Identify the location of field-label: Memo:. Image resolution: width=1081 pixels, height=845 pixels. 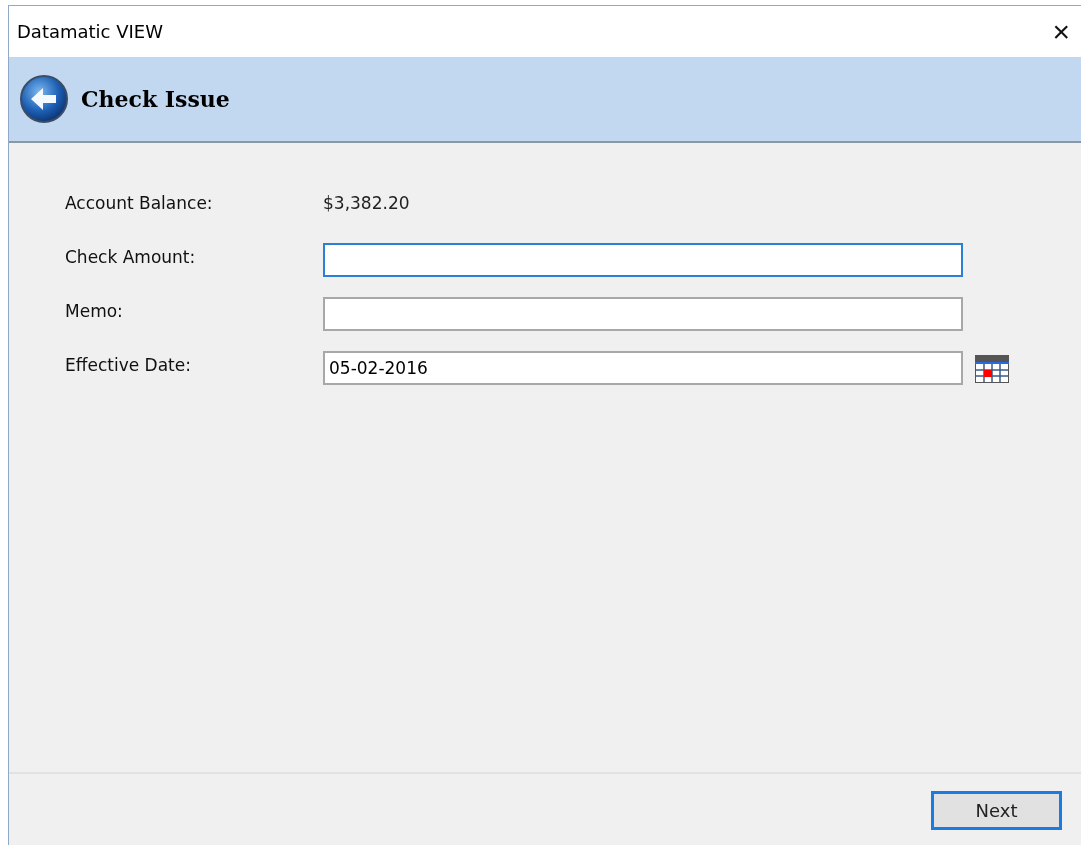
(94, 310).